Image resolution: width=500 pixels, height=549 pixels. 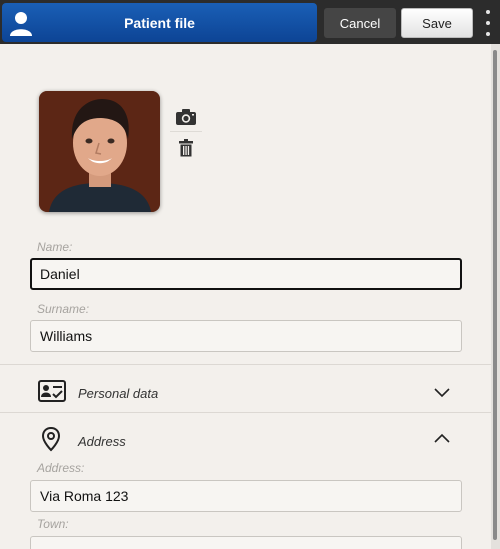 What do you see at coordinates (52, 391) in the screenshot?
I see `id-card-icon` at bounding box center [52, 391].